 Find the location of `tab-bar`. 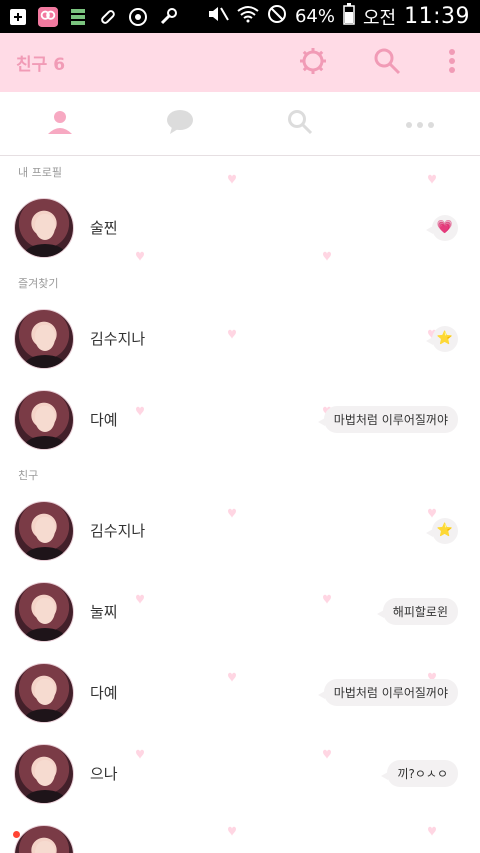

tab-bar is located at coordinates (240, 124).